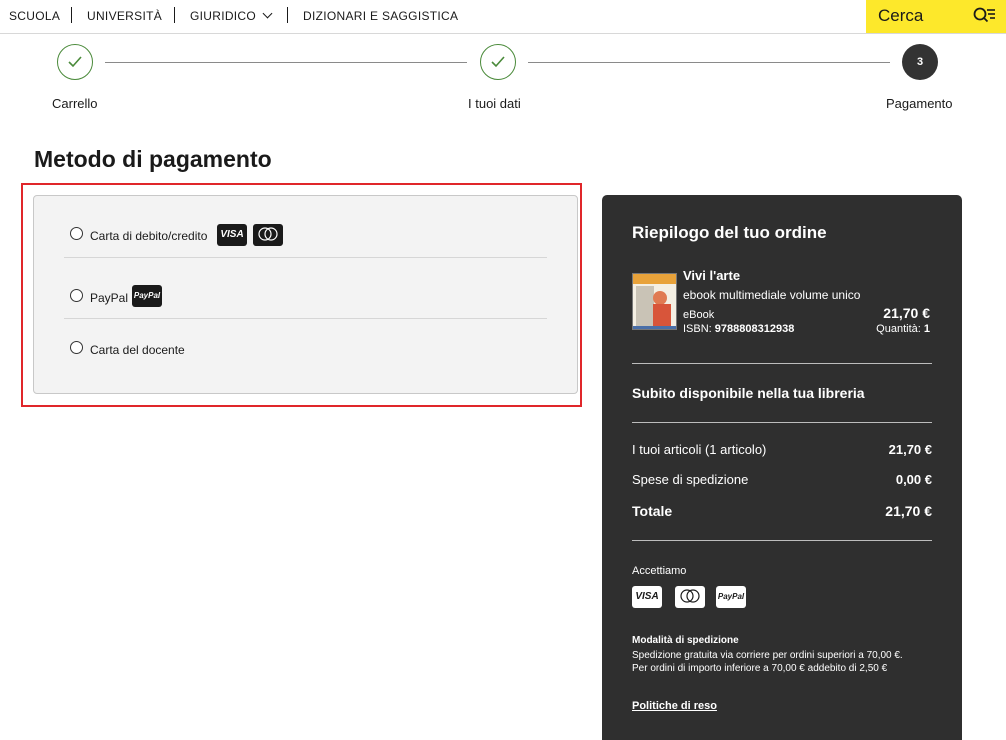 The height and width of the screenshot is (740, 1006). I want to click on step-3-active: 3, so click(920, 62).